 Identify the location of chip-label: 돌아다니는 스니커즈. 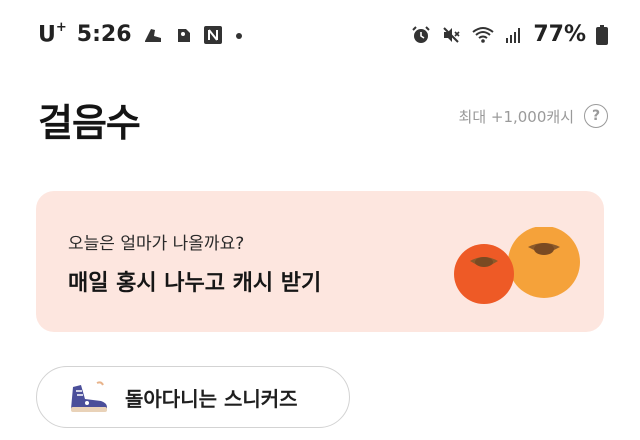
(211, 398).